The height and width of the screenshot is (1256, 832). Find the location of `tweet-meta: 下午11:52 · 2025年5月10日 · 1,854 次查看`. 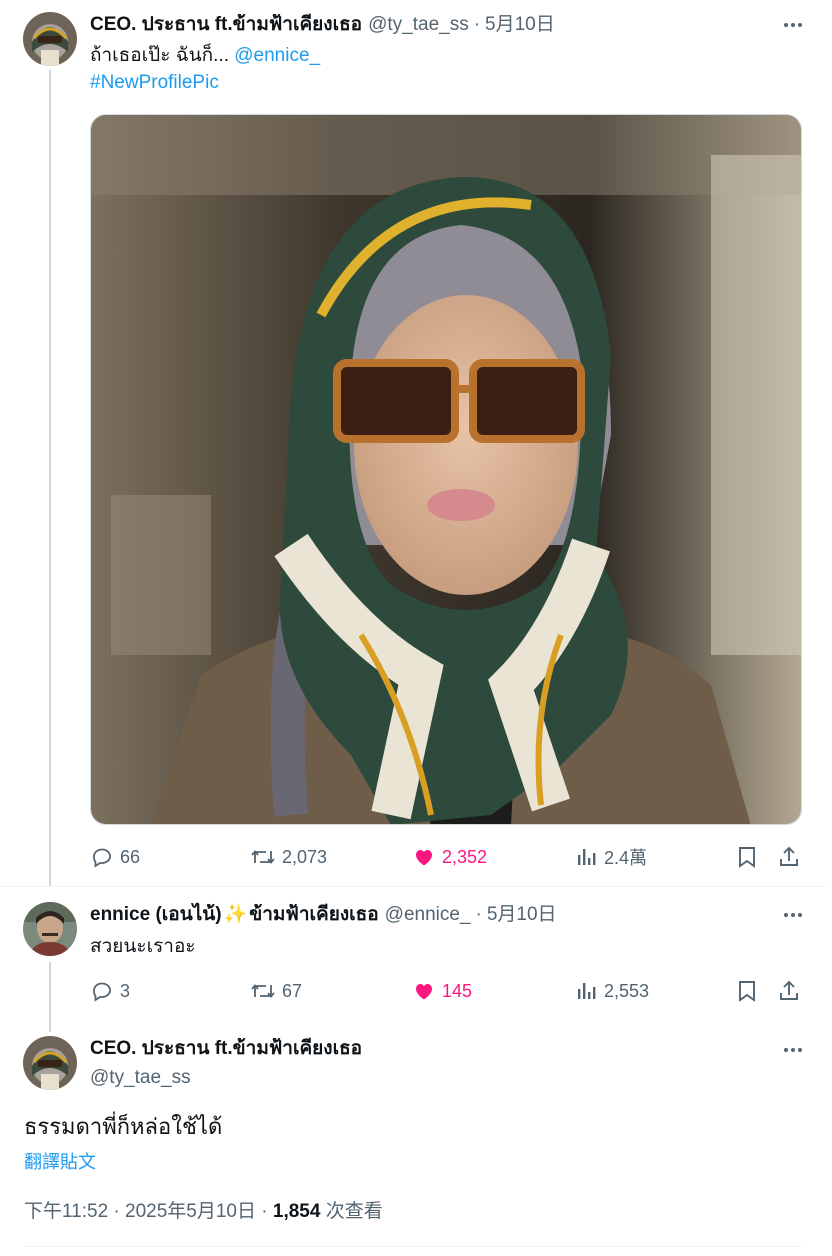

tweet-meta: 下午11:52 · 2025年5月10日 · 1,854 次查看 is located at coordinates (203, 1209).